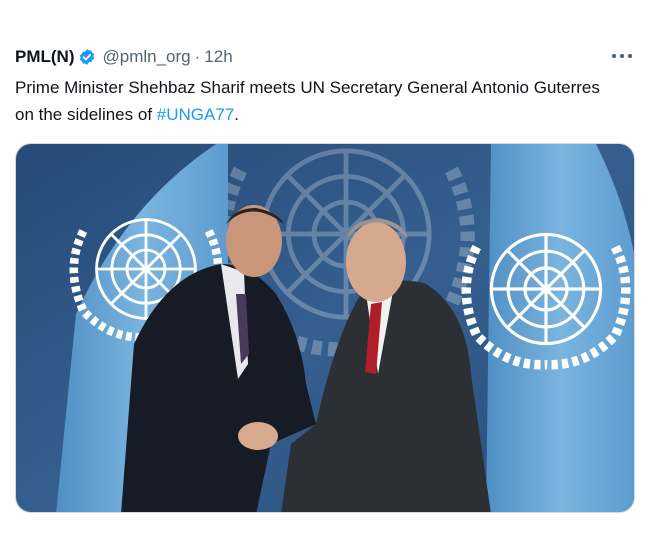 This screenshot has height=540, width=650. Describe the element at coordinates (258, 436) in the screenshot. I see `handshake` at that location.